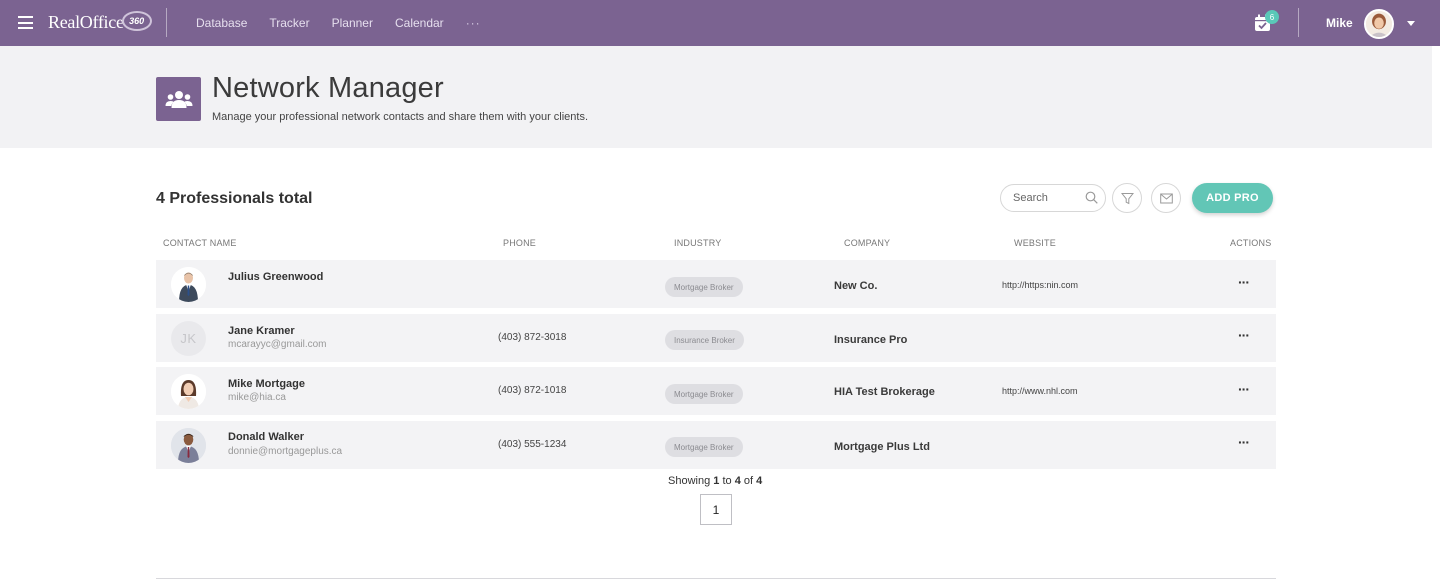 The image size is (1440, 587). I want to click on website-link: http://www.nhl.com, so click(1040, 391).